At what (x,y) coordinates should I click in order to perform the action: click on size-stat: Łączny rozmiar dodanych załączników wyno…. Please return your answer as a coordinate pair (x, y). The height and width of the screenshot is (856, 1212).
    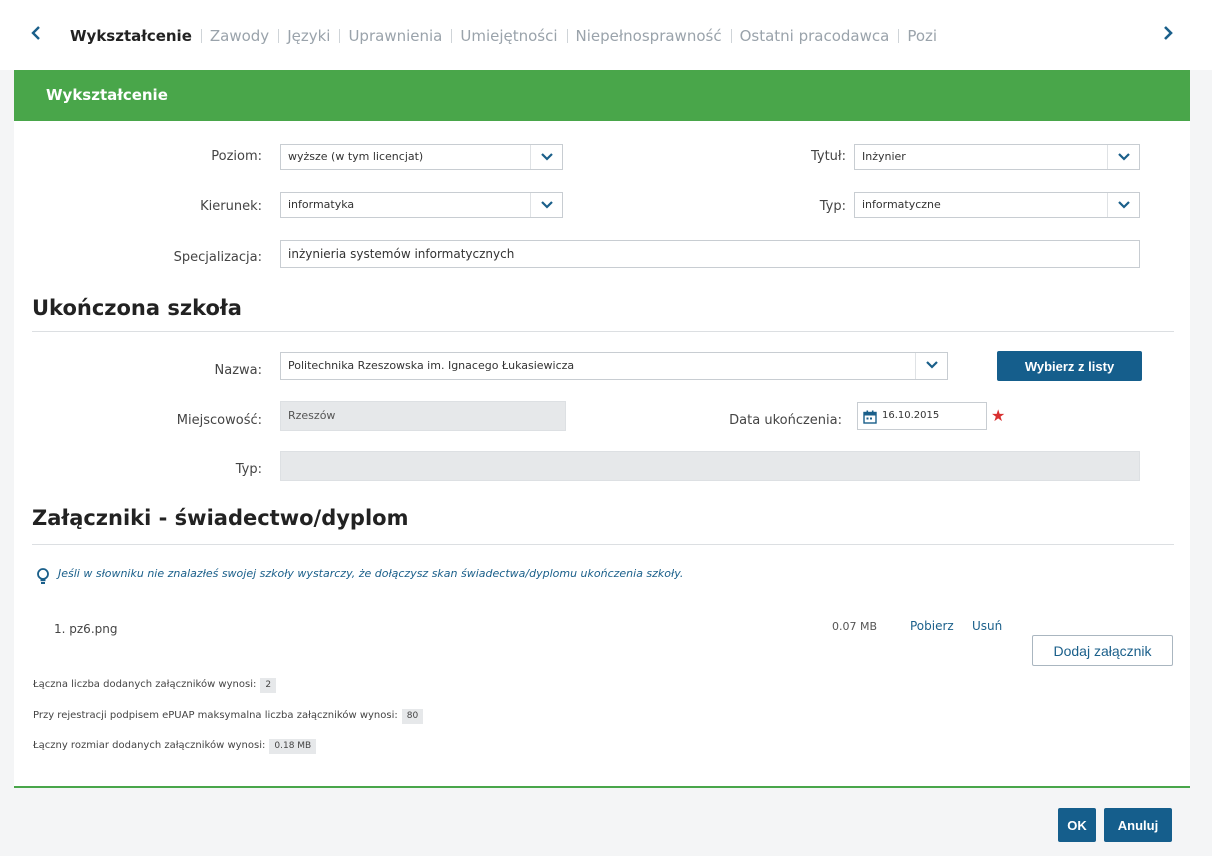
    Looking at the image, I should click on (175, 746).